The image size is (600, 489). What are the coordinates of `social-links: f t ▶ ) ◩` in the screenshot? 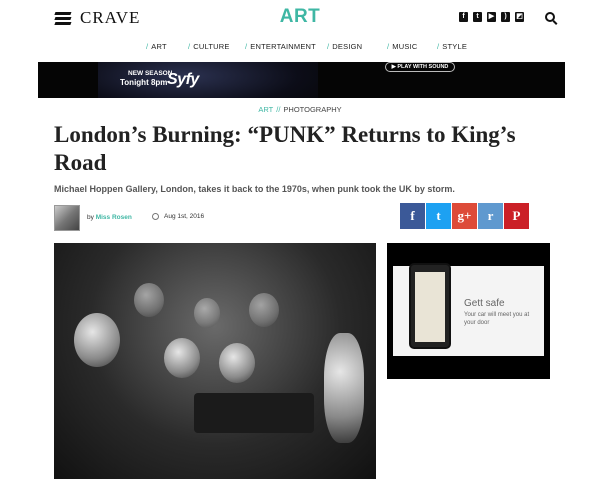 It's located at (491, 17).